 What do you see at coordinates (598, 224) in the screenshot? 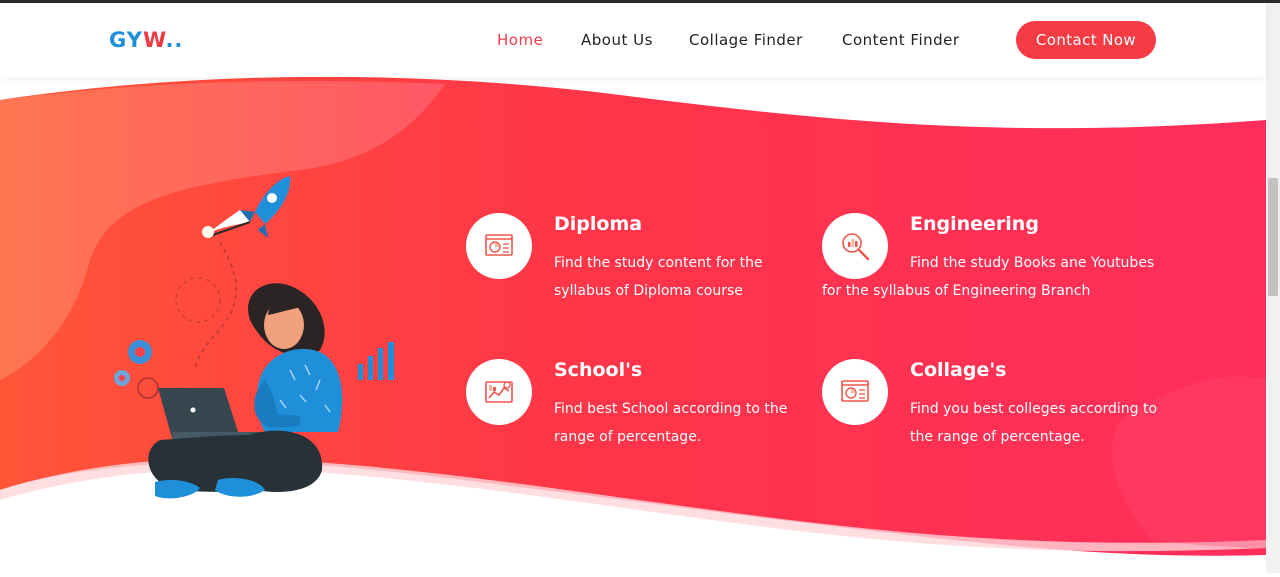
I see `feature-title: Diploma` at bounding box center [598, 224].